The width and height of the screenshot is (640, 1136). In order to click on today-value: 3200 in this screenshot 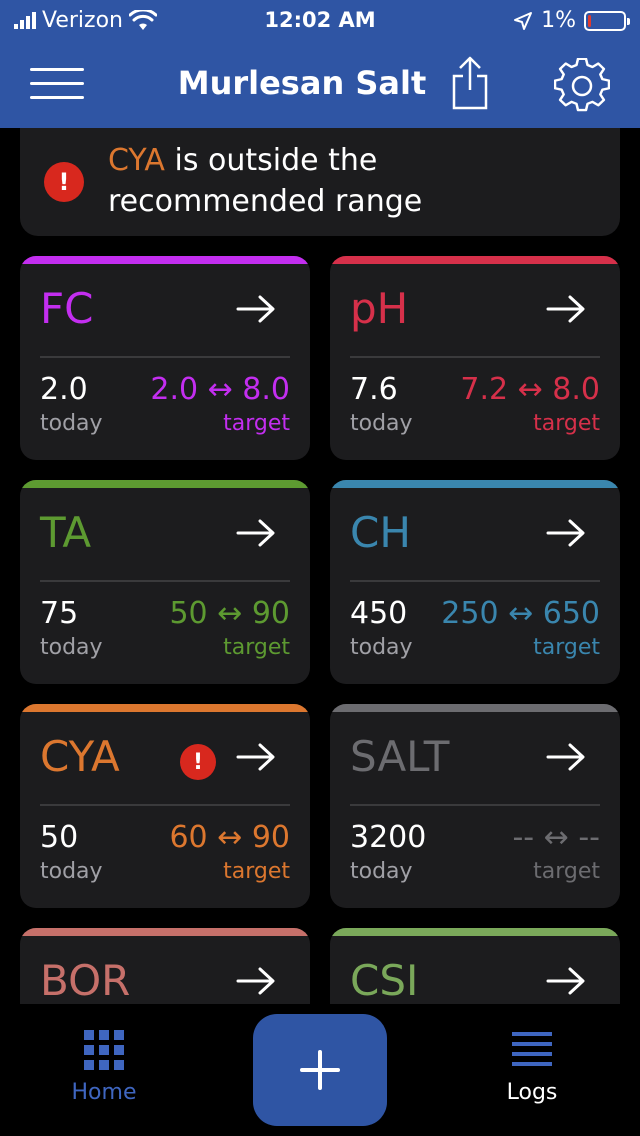, I will do `click(388, 837)`.